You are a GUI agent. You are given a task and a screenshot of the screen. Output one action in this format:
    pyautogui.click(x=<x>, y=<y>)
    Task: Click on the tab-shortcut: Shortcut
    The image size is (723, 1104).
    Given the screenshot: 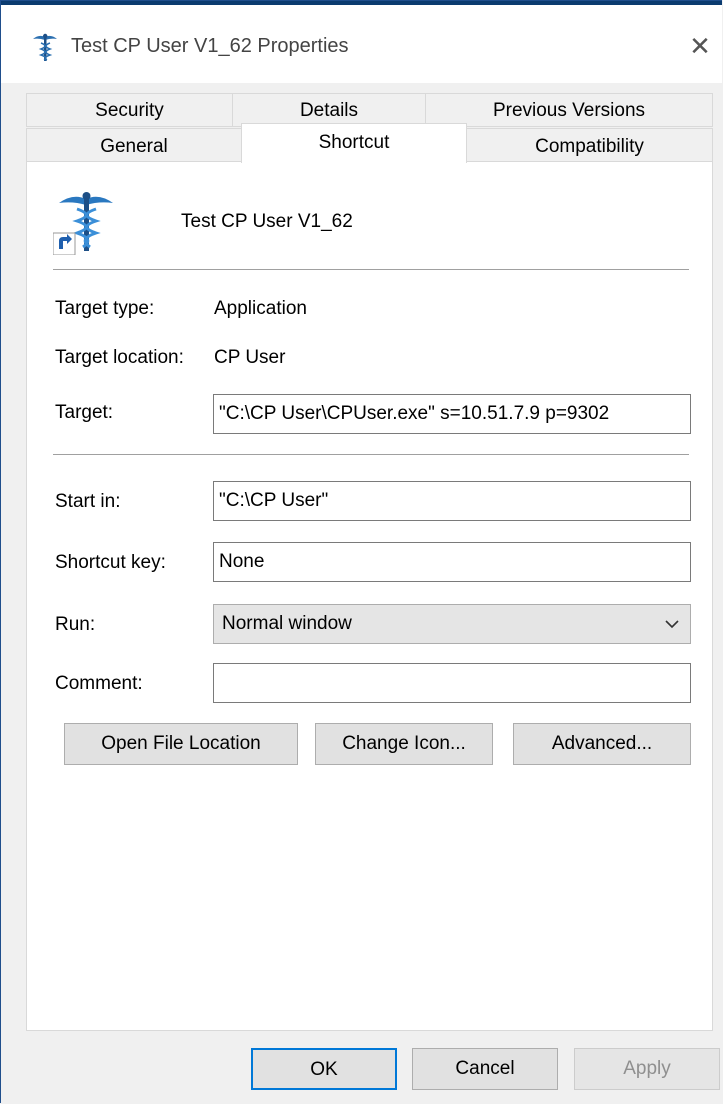 What is the action you would take?
    pyautogui.click(x=354, y=143)
    